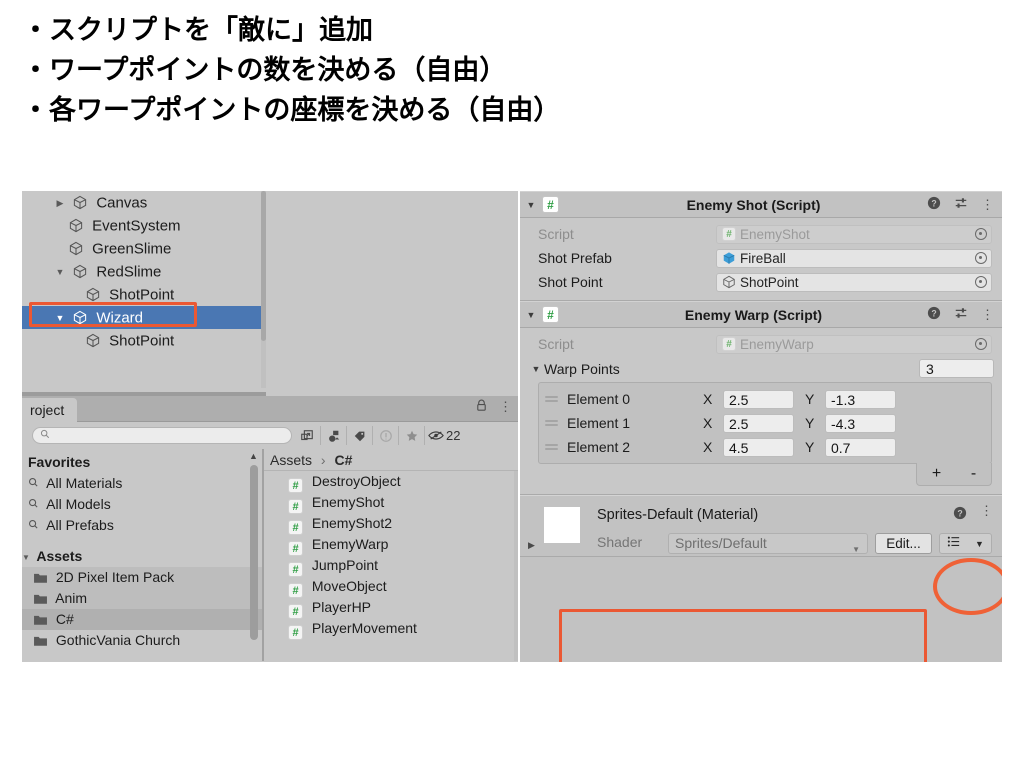 The height and width of the screenshot is (768, 1024). Describe the element at coordinates (965, 543) in the screenshot. I see `shader-preset-button: ▼` at that location.